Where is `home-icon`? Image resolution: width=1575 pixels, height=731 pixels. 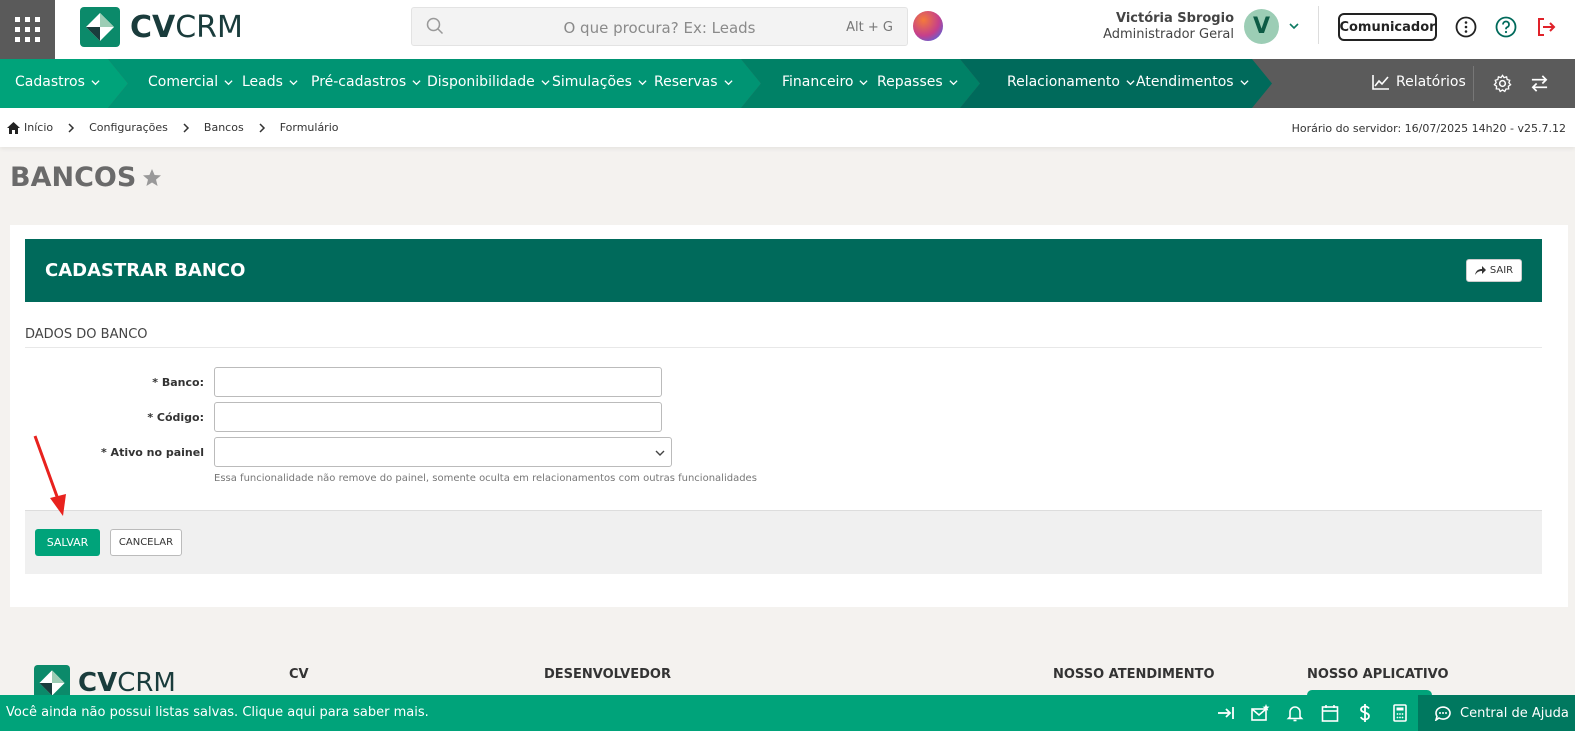 home-icon is located at coordinates (13, 127).